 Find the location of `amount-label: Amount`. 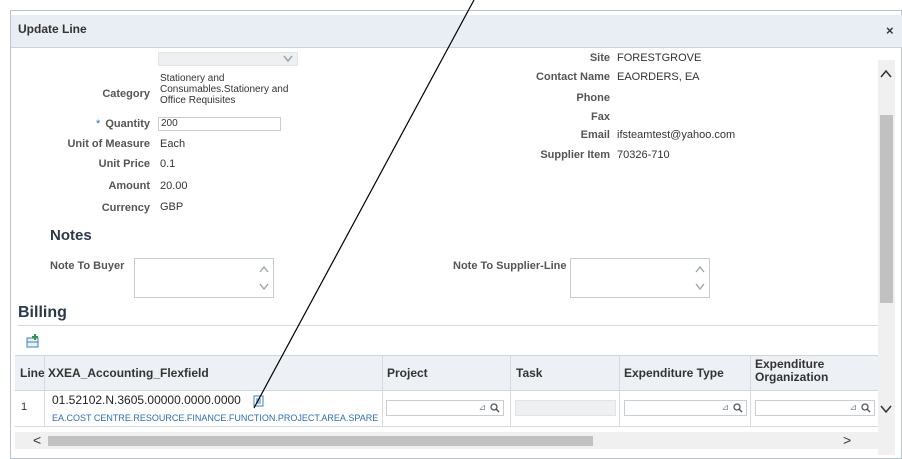

amount-label: Amount is located at coordinates (129, 186).